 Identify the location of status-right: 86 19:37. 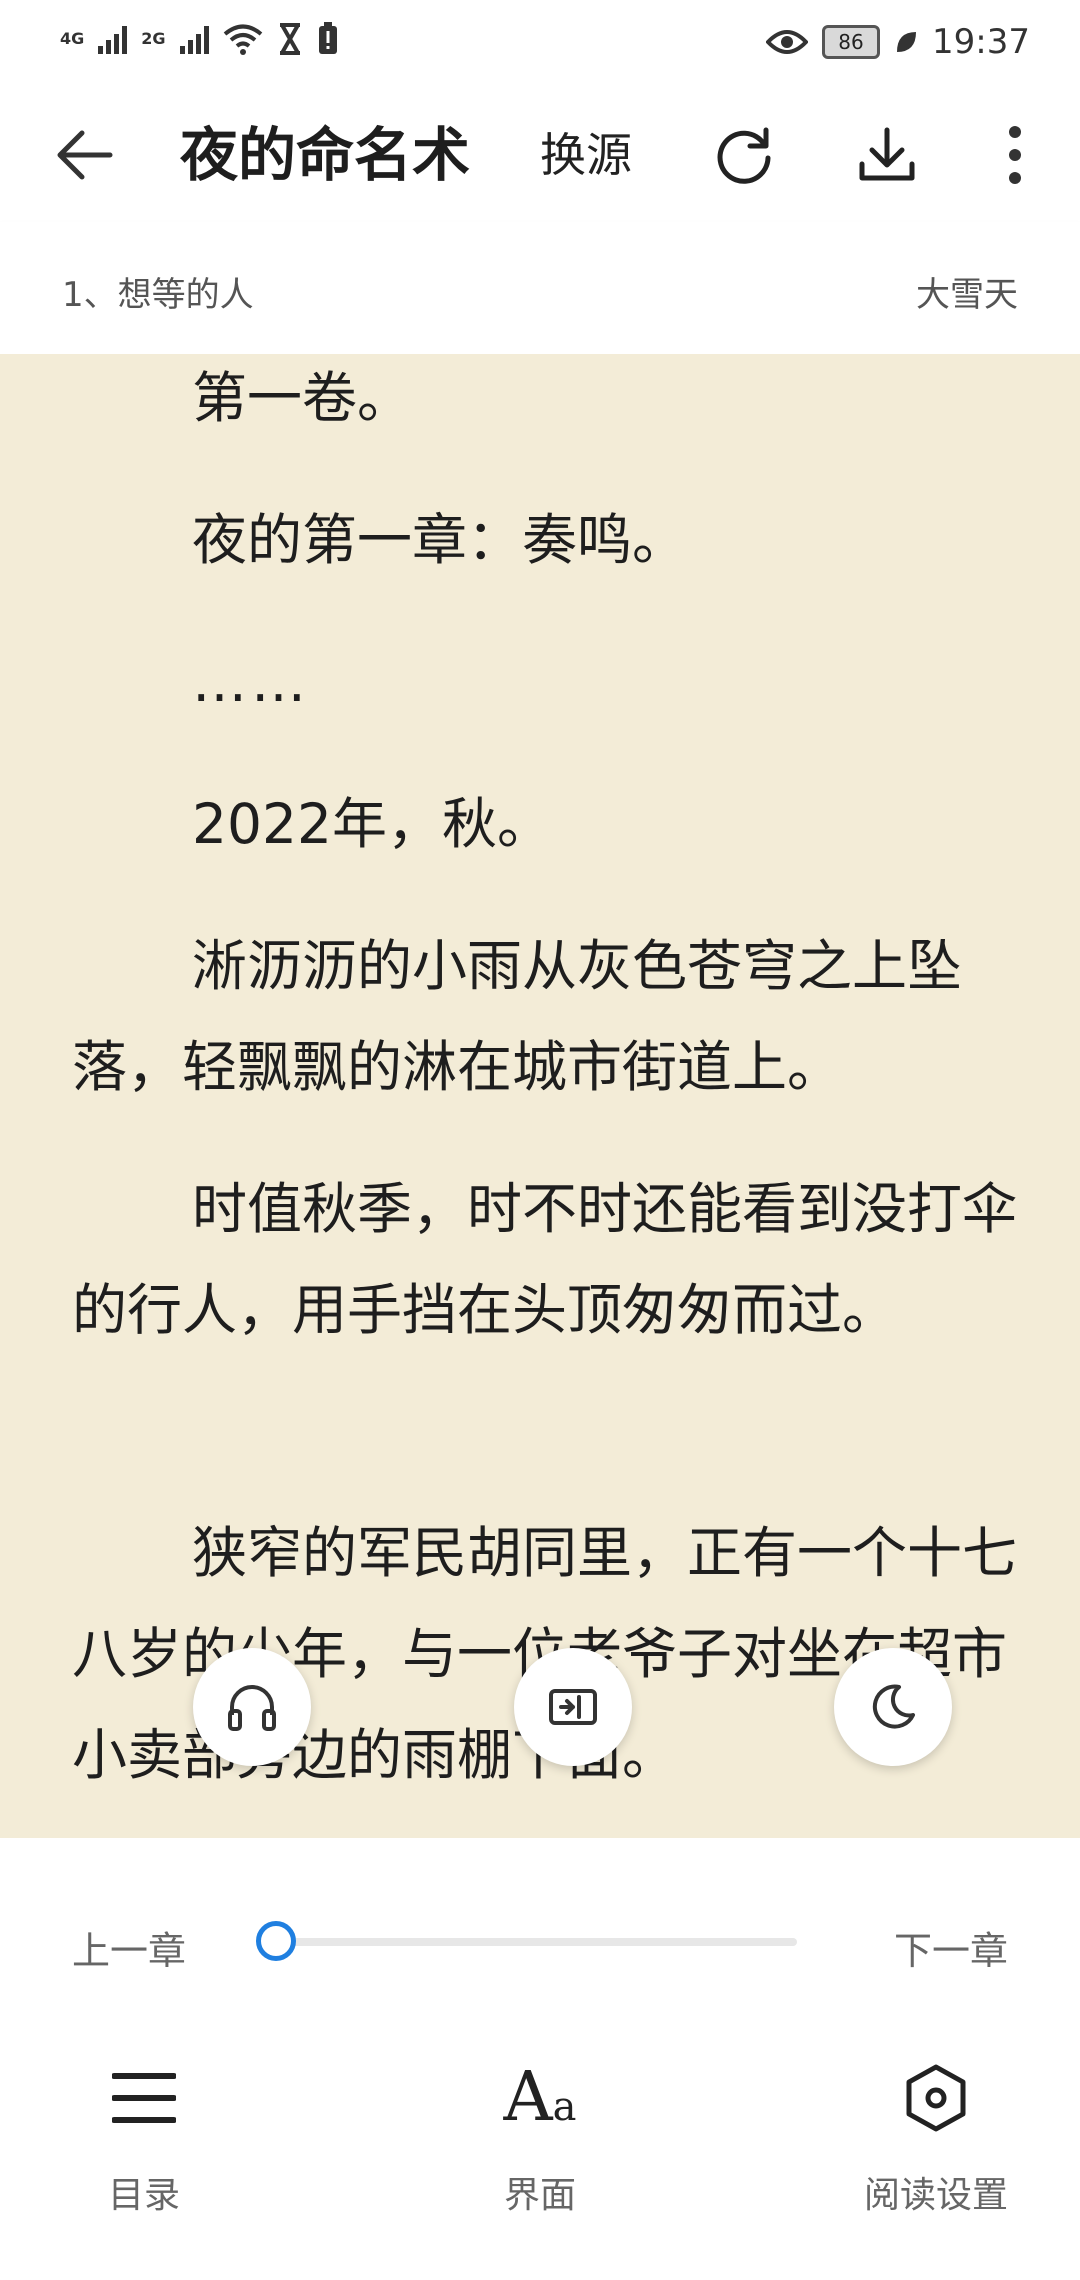
(898, 42).